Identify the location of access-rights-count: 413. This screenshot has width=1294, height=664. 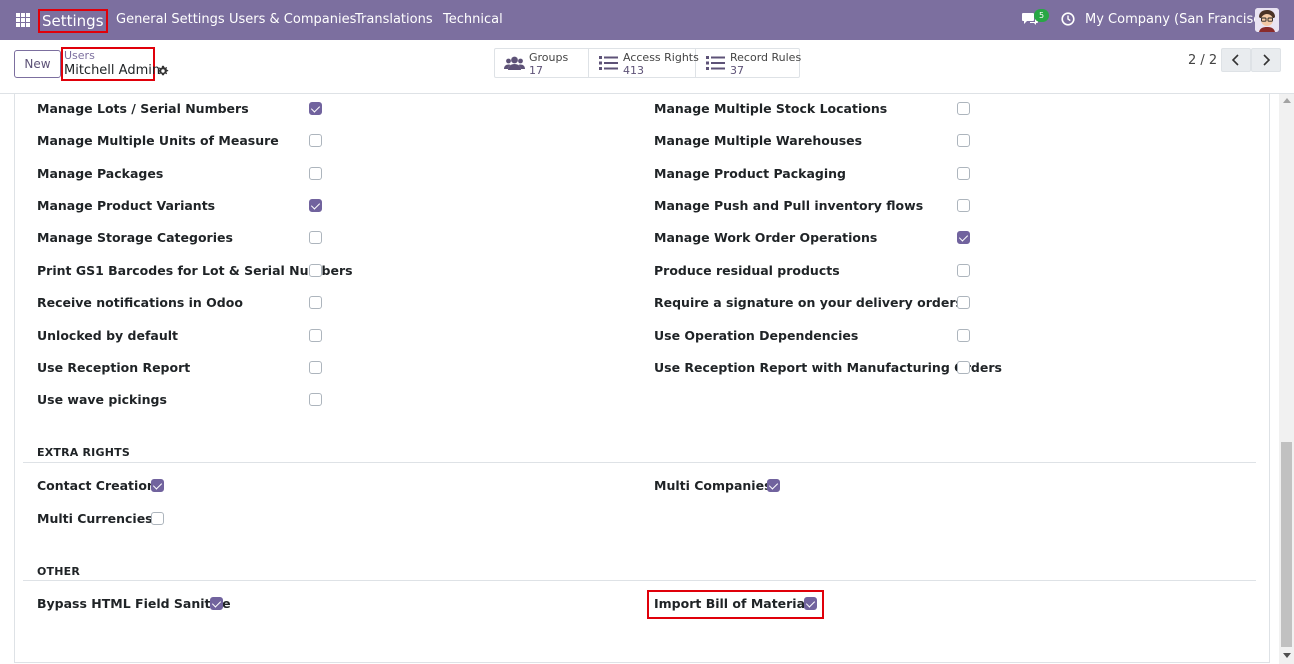
(633, 70).